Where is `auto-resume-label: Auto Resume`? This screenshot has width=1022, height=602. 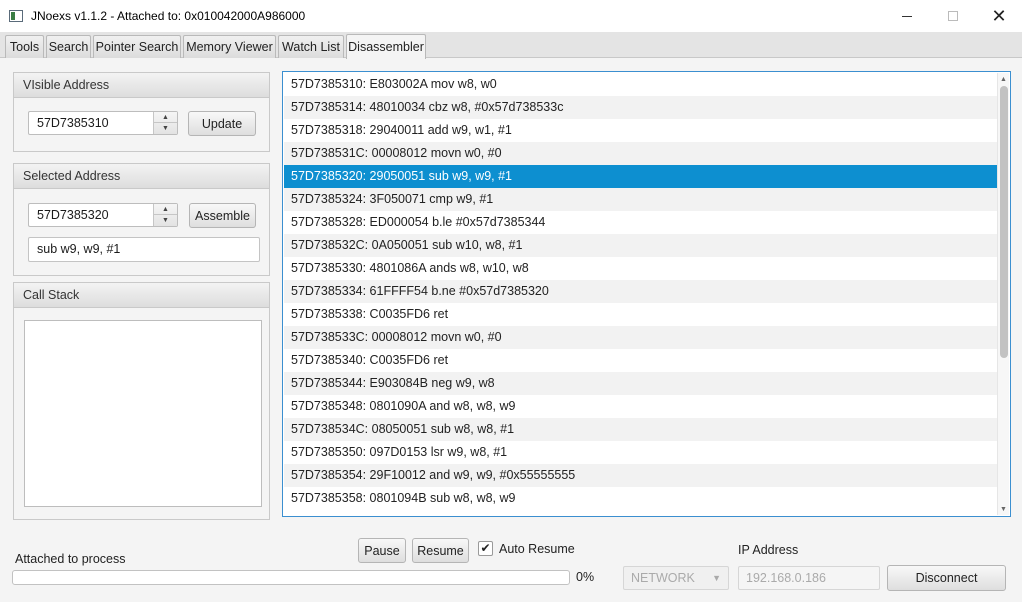
auto-resume-label: Auto Resume is located at coordinates (537, 549).